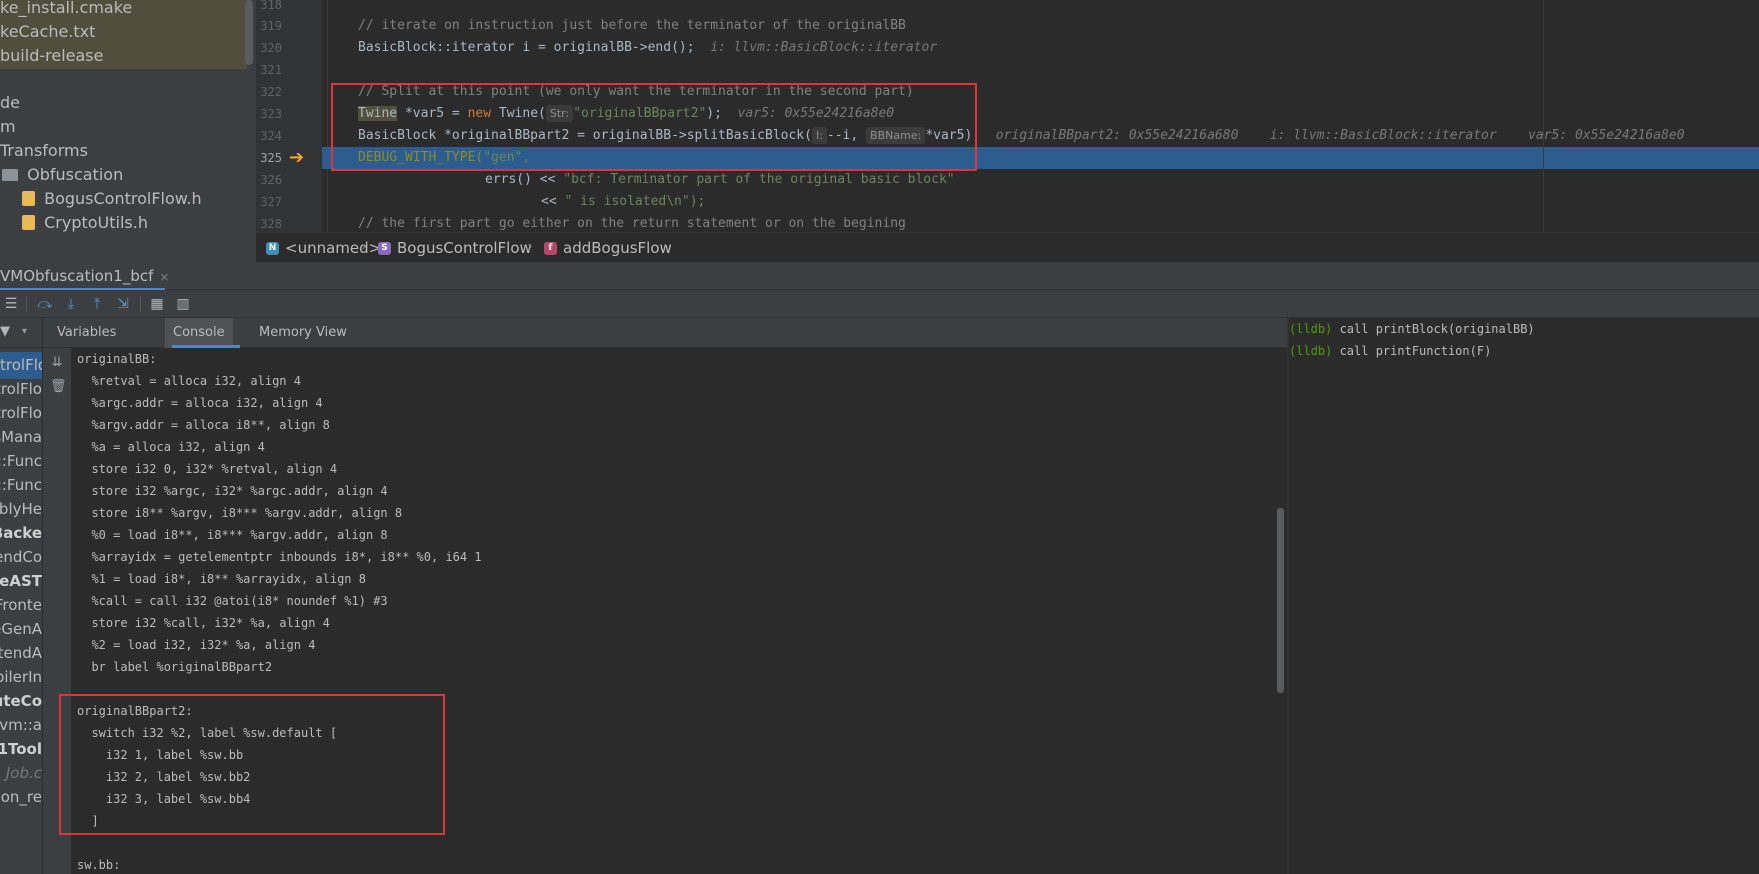  Describe the element at coordinates (879, 276) in the screenshot. I see `debug-session-tabbar: VMObfuscation1_bcf ×` at that location.